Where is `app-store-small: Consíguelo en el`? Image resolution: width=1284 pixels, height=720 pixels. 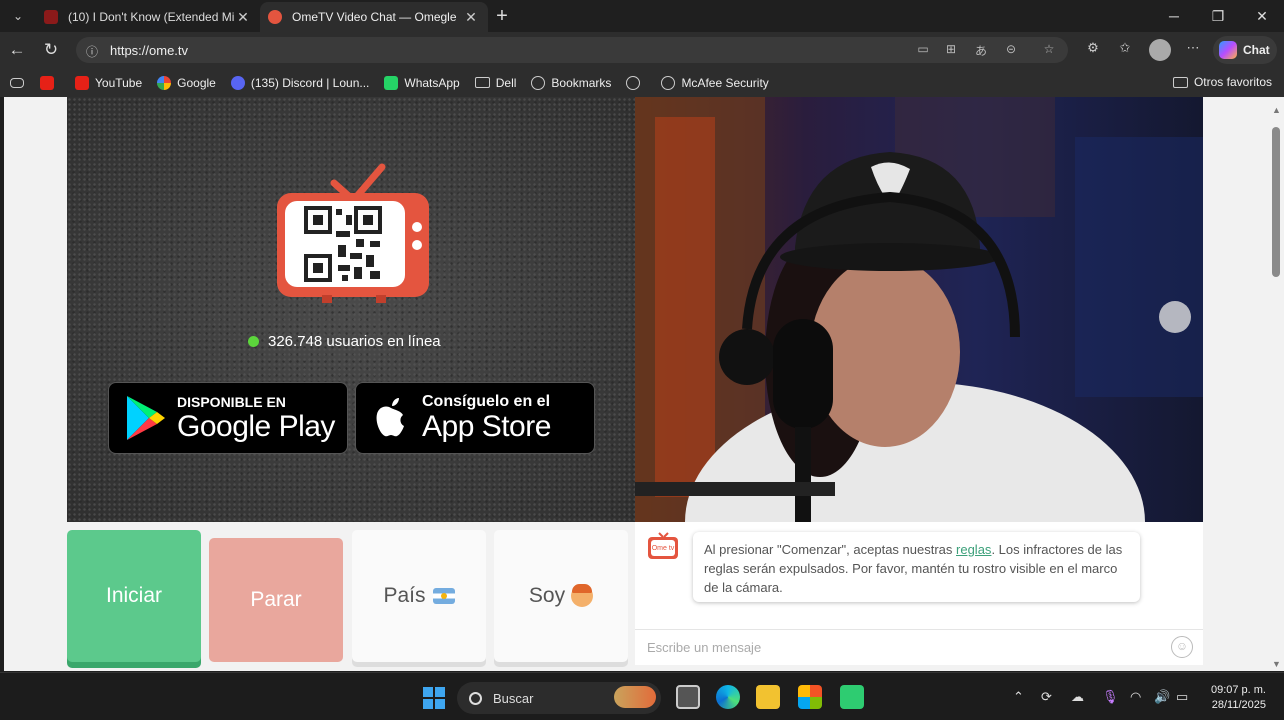 app-store-small: Consíguelo en el is located at coordinates (486, 401).